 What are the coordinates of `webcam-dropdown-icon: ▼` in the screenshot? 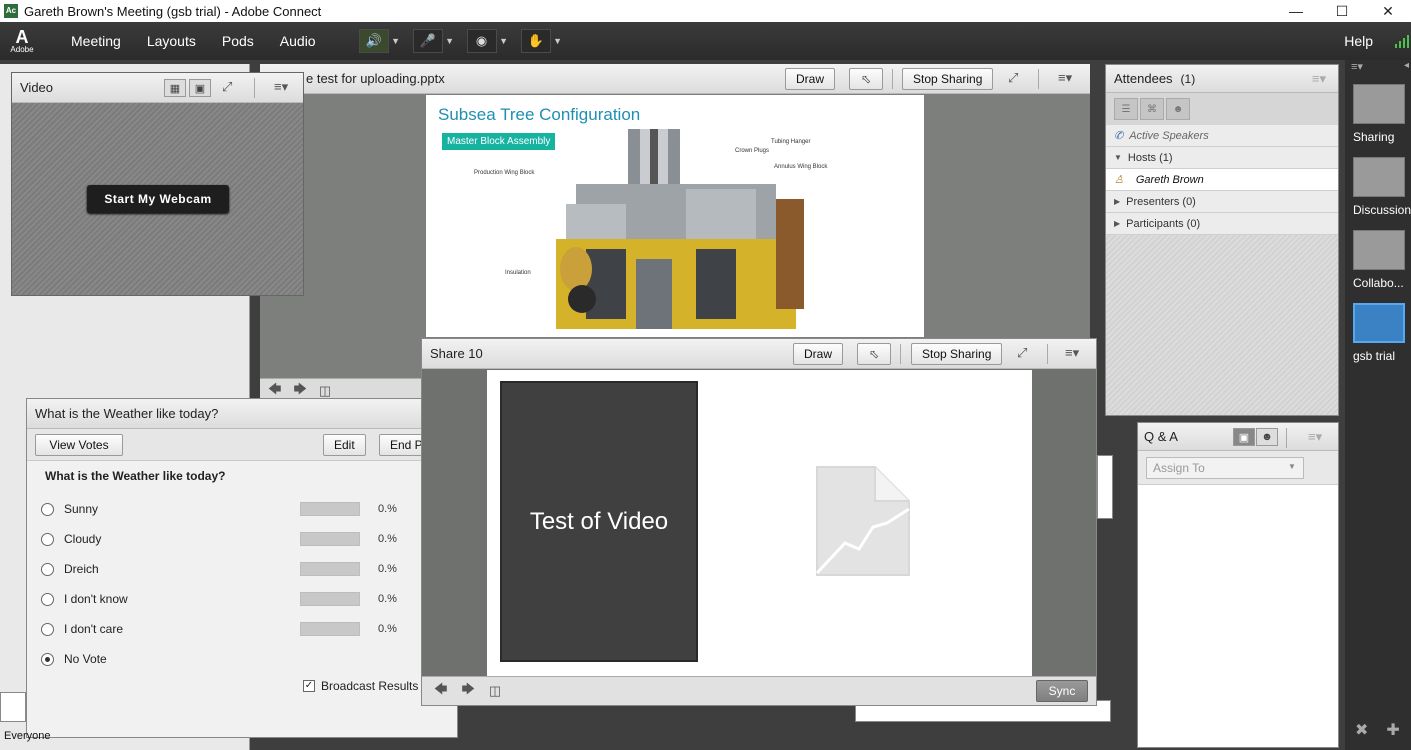 It's located at (504, 41).